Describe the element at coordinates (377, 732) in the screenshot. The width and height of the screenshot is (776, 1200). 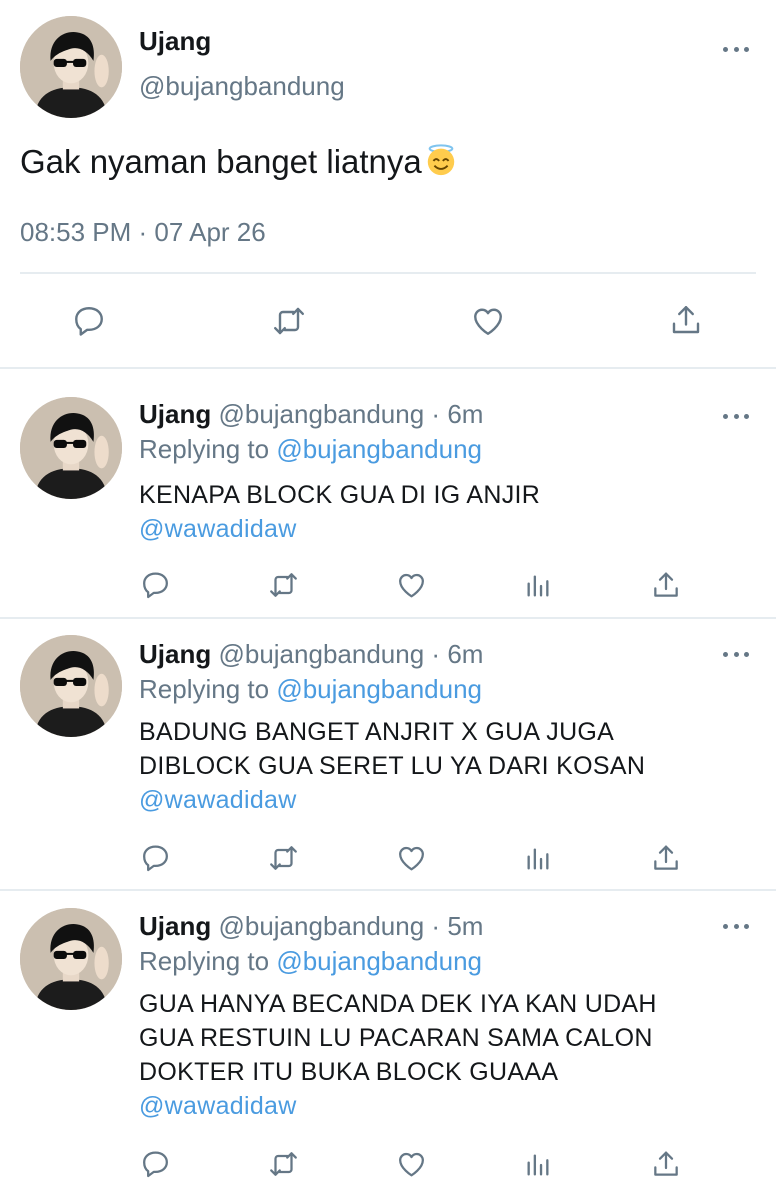
I see `reply-text-line: BADUNG BANGET ANJRIT X GUA JUGA` at that location.